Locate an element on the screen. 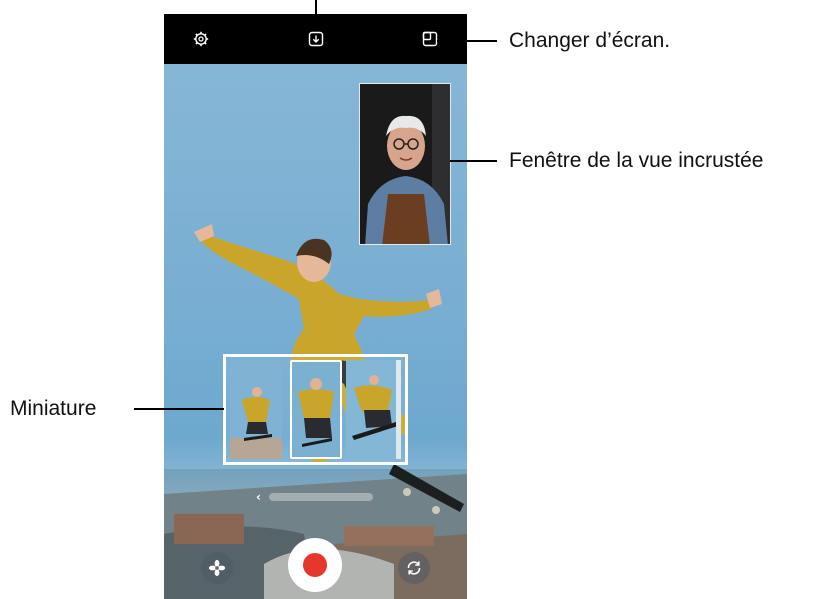  switch-screen-label: Changer d’écran. is located at coordinates (590, 40).